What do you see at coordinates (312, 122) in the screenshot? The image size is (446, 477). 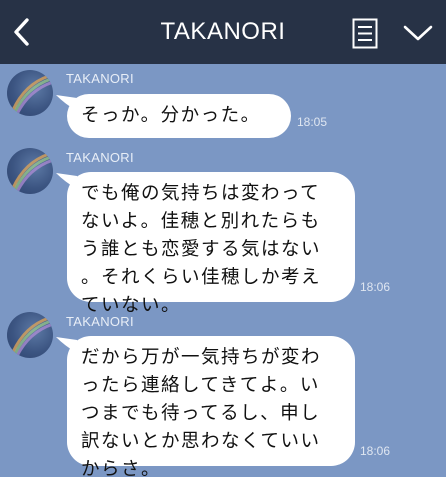 I see `message-time: 18:05` at bounding box center [312, 122].